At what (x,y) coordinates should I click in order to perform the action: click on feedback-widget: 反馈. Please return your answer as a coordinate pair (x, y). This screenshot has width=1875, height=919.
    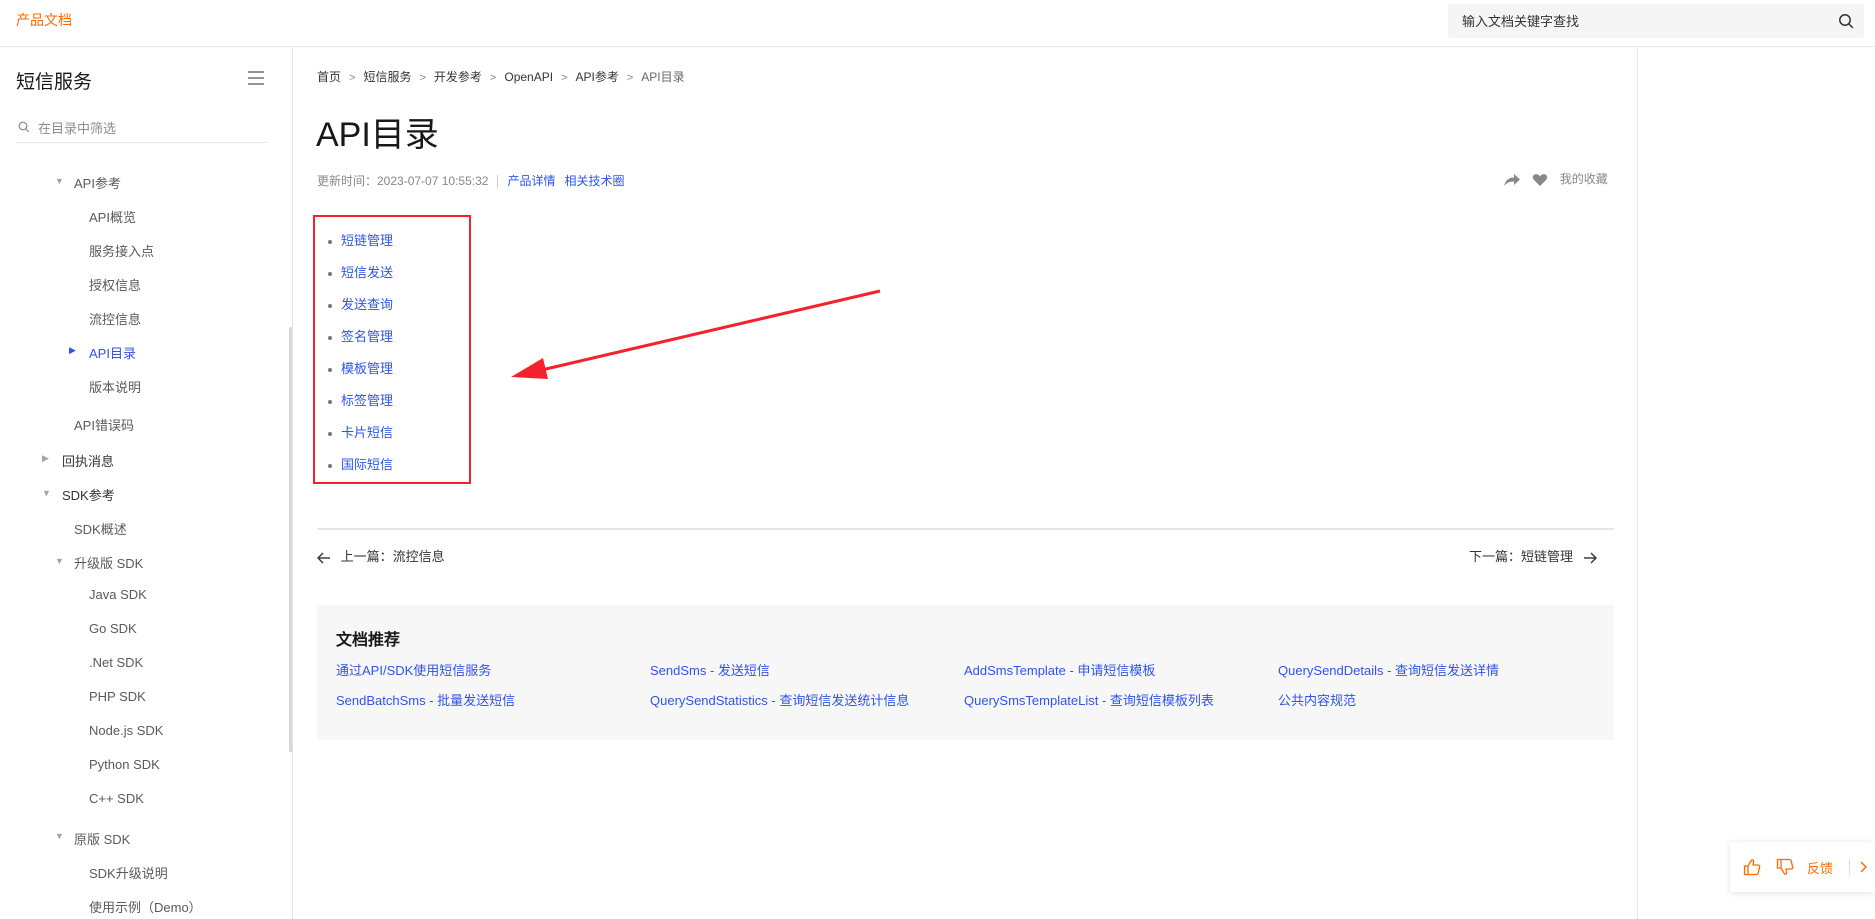
    Looking at the image, I should click on (1802, 867).